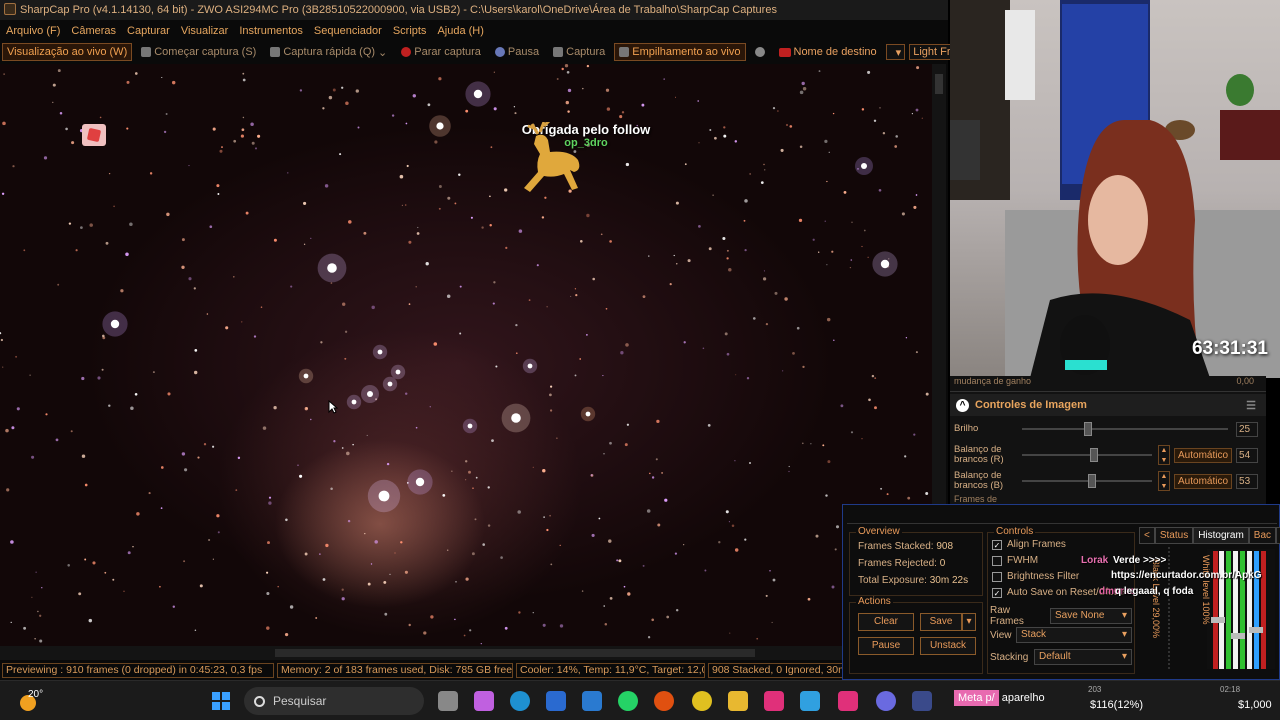  Describe the element at coordinates (1035, 576) in the screenshot. I see `brightness-filter-row: Brightness Filter` at that location.